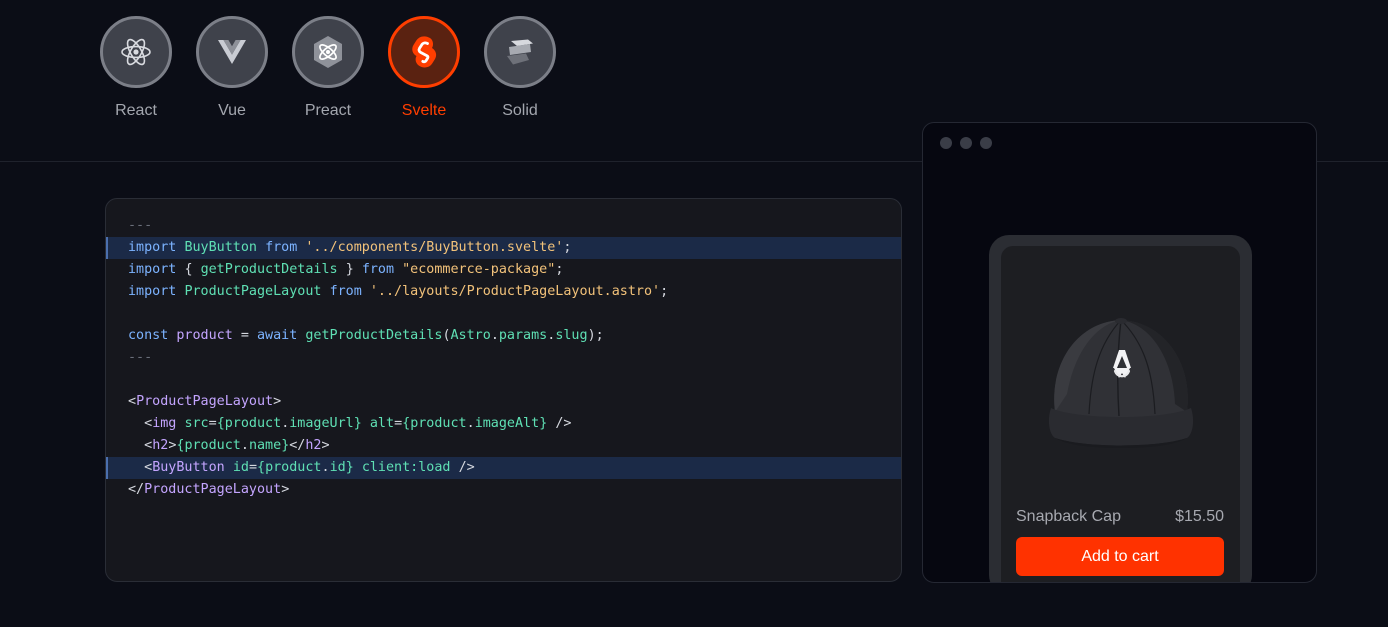  Describe the element at coordinates (434, 247) in the screenshot. I see `code-token: '../components/BuyButton.svelte'` at that location.